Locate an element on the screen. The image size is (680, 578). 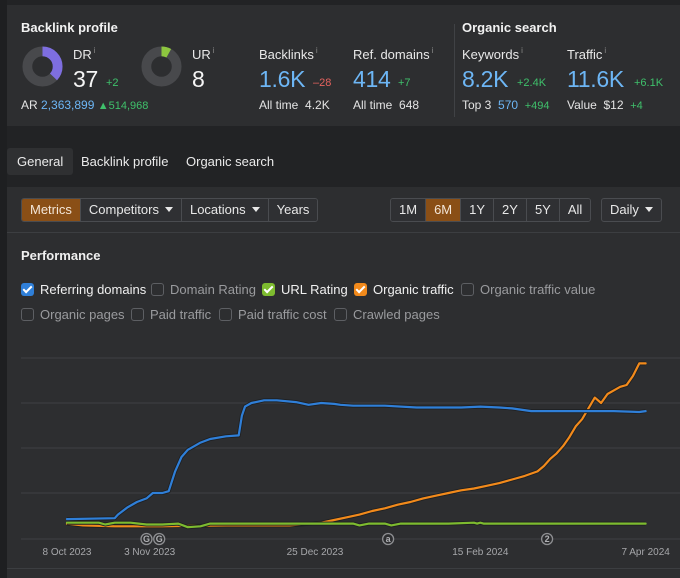
dr-value: 37 is located at coordinates (85, 79).